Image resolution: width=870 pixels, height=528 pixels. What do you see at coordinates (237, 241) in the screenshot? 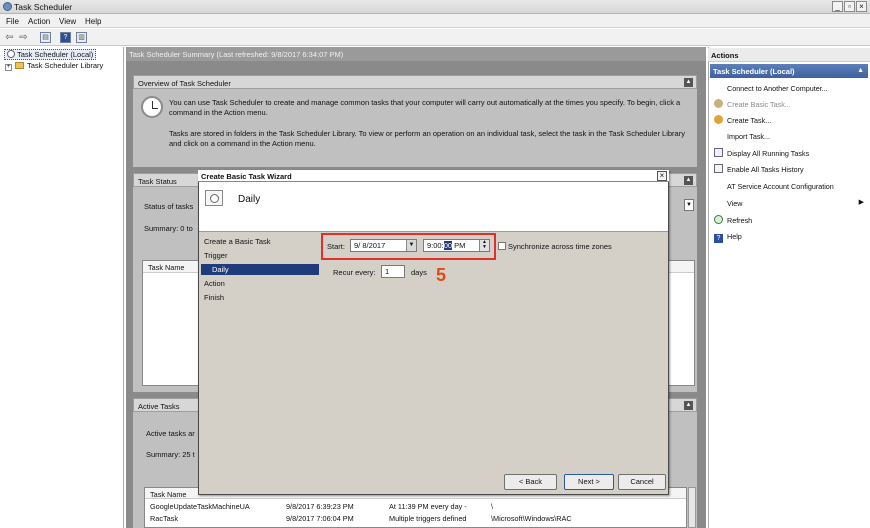
I see `step-create-basic-task: Create a Basic Task` at bounding box center [237, 241].